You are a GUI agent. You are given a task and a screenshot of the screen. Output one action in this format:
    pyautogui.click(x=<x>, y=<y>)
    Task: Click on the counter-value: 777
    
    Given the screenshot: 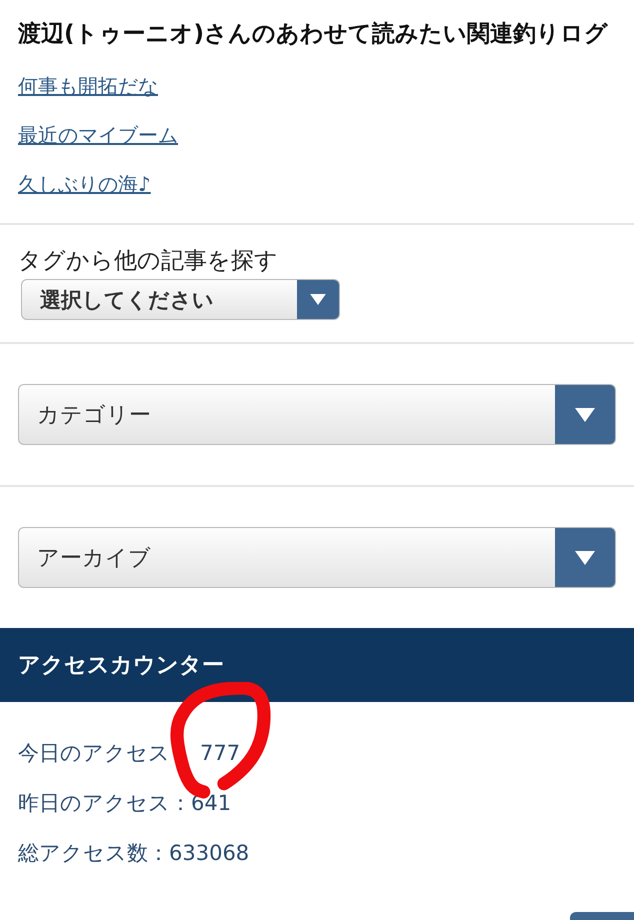 What is the action you would take?
    pyautogui.click(x=220, y=753)
    